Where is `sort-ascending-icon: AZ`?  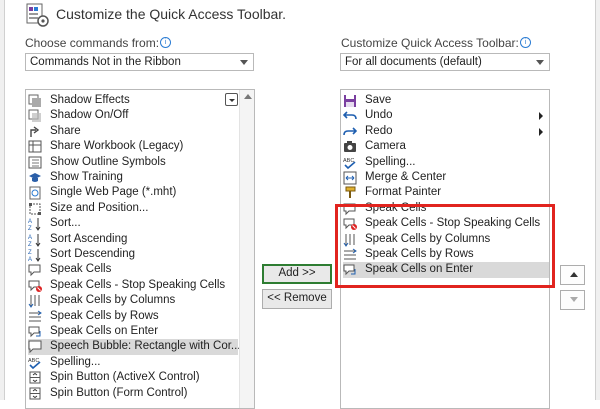
sort-ascending-icon: AZ is located at coordinates (35, 240).